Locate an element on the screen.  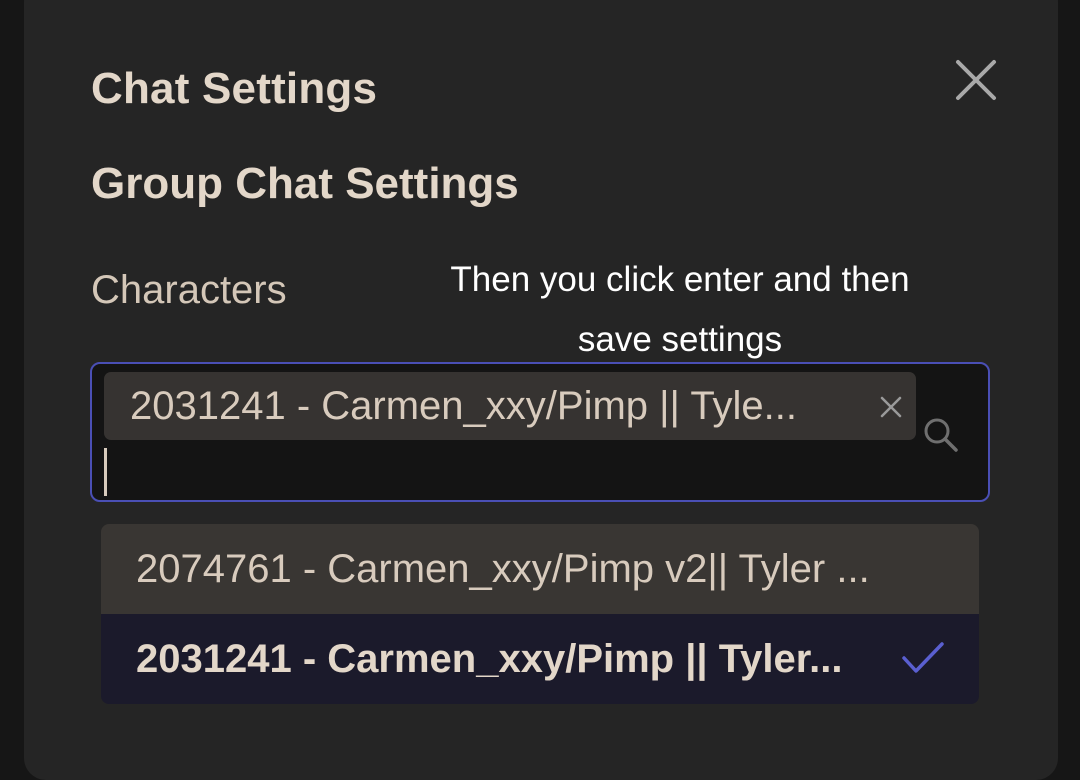
close-button is located at coordinates (976, 80).